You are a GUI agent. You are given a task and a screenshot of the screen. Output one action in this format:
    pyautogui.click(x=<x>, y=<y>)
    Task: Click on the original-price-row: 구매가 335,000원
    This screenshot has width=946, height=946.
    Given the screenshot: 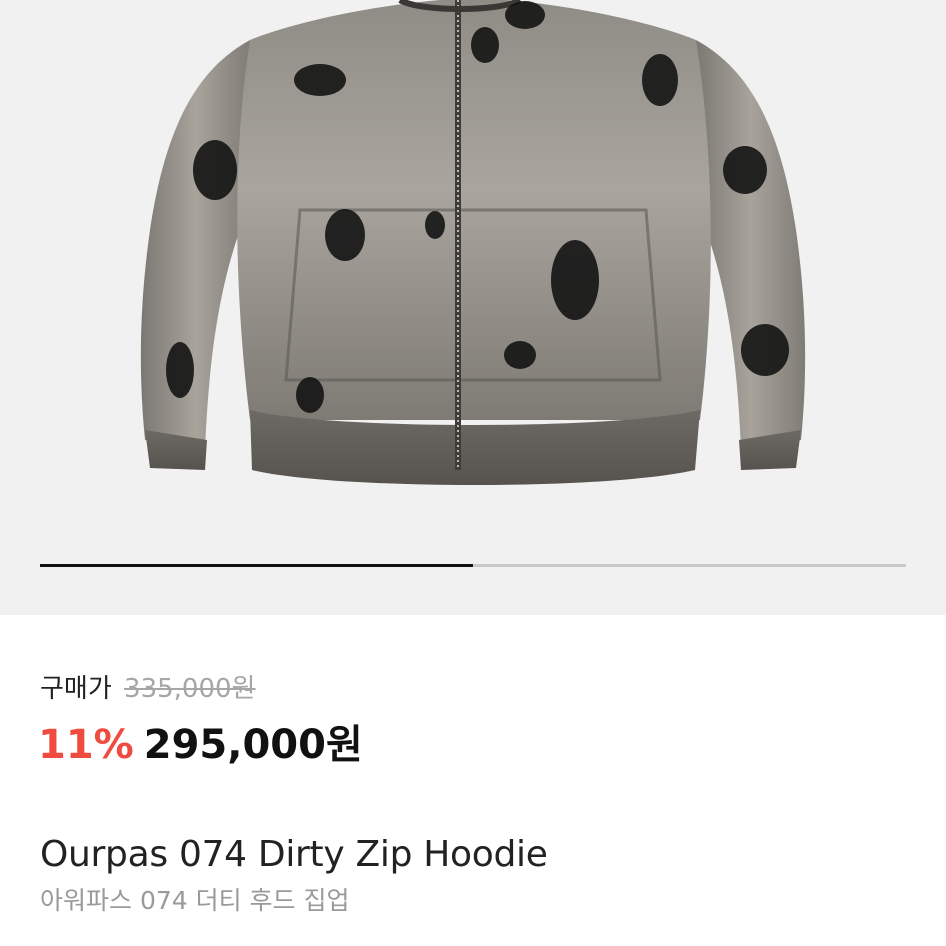 What is the action you would take?
    pyautogui.click(x=147, y=689)
    